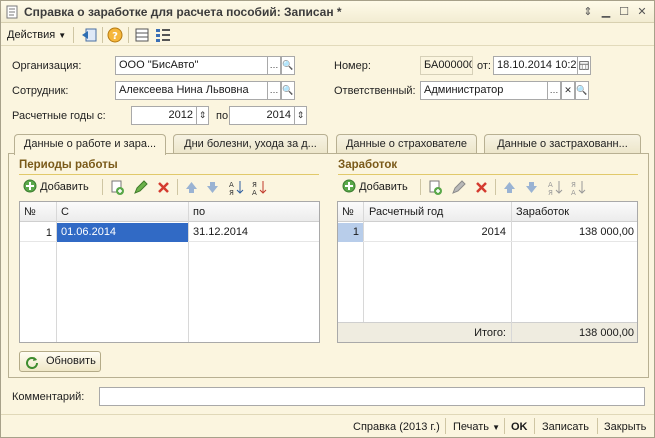 The height and width of the screenshot is (438, 655). I want to click on close-button: Закрыть, so click(625, 427).